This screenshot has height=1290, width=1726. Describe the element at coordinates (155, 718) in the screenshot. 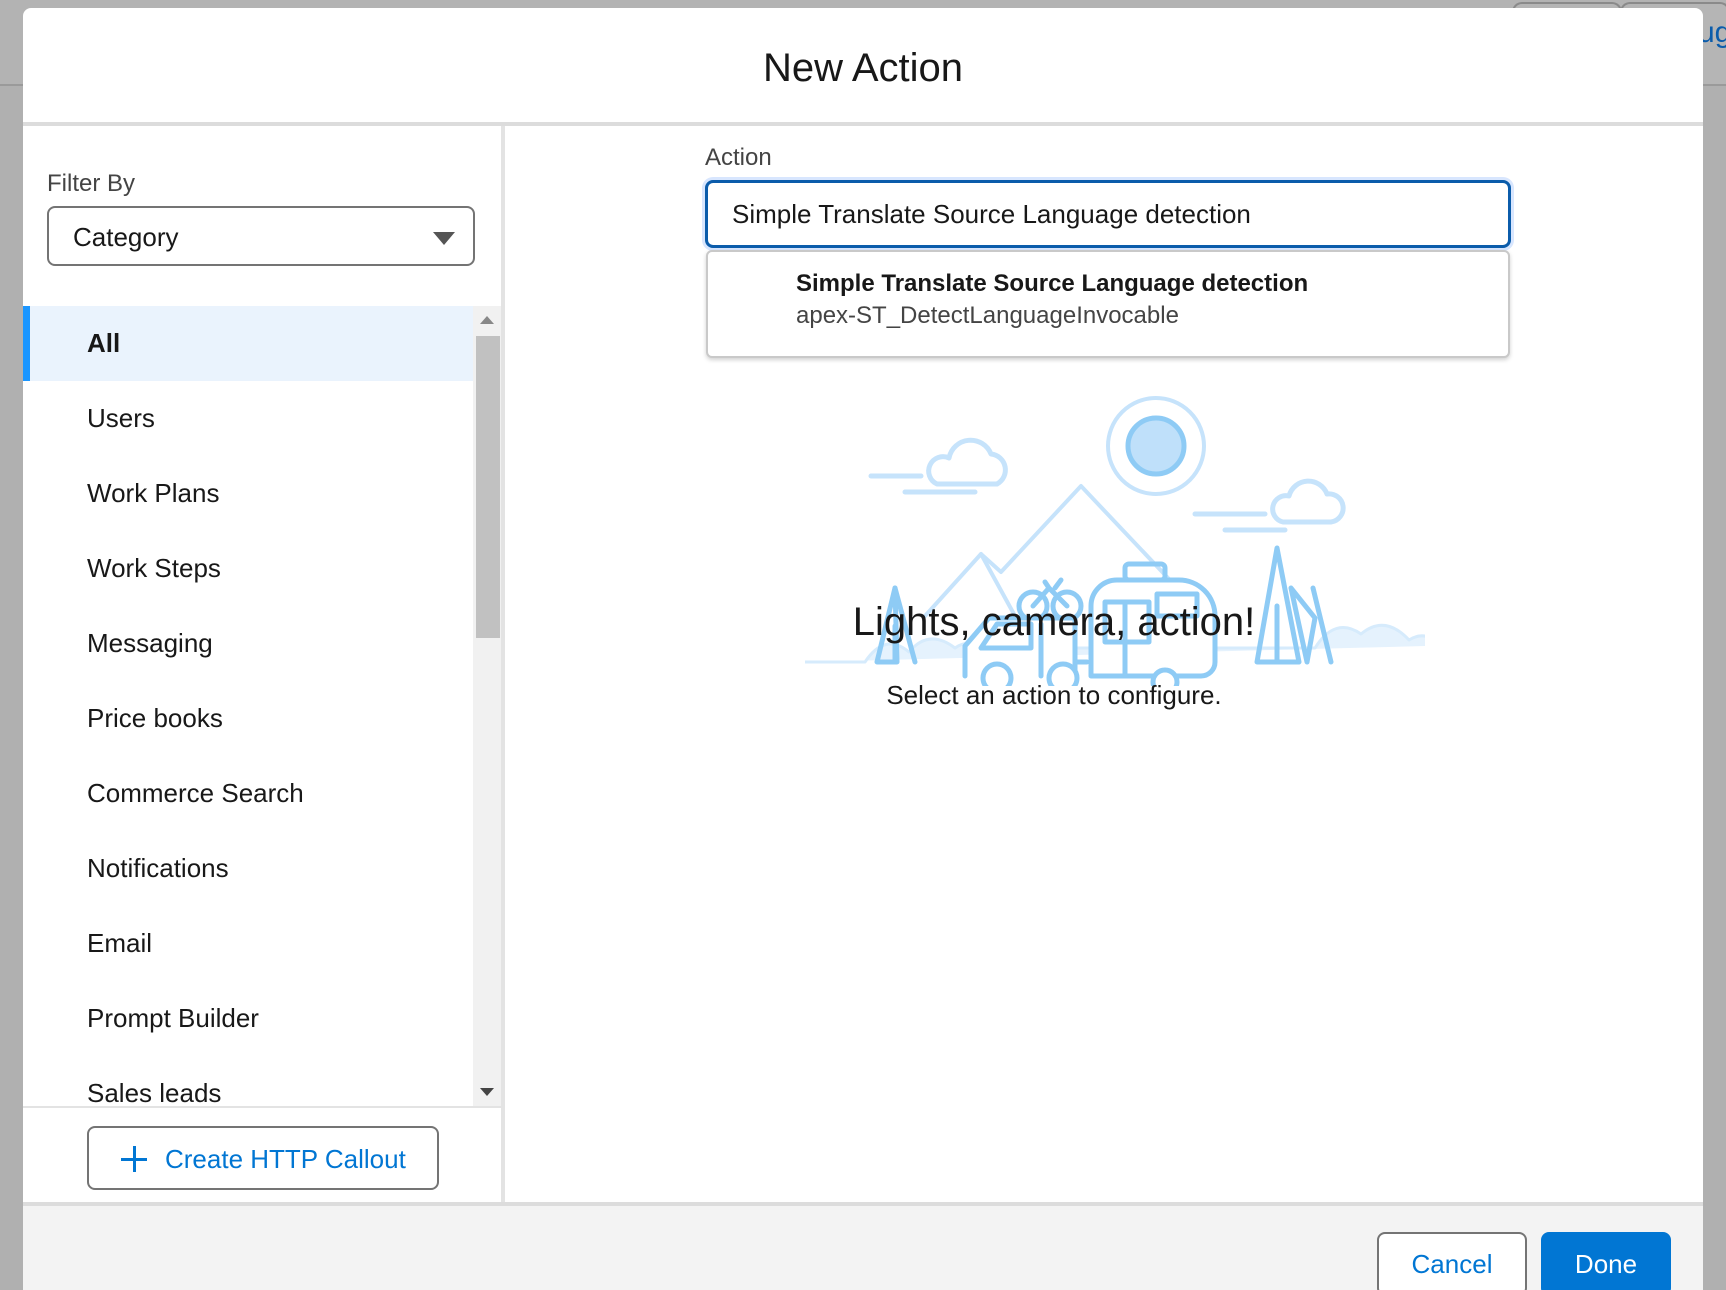

I see `category-item-label: Price books` at that location.